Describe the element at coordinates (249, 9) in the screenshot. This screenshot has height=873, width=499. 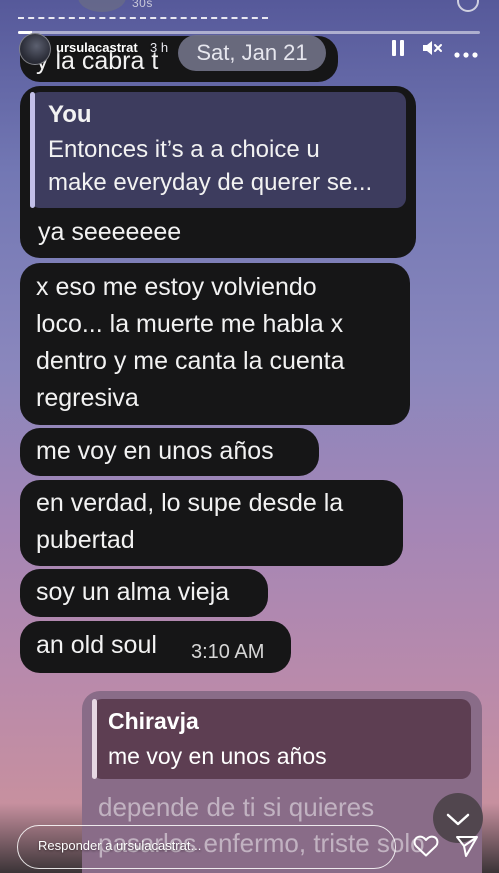
I see `top-strip: 30s` at that location.